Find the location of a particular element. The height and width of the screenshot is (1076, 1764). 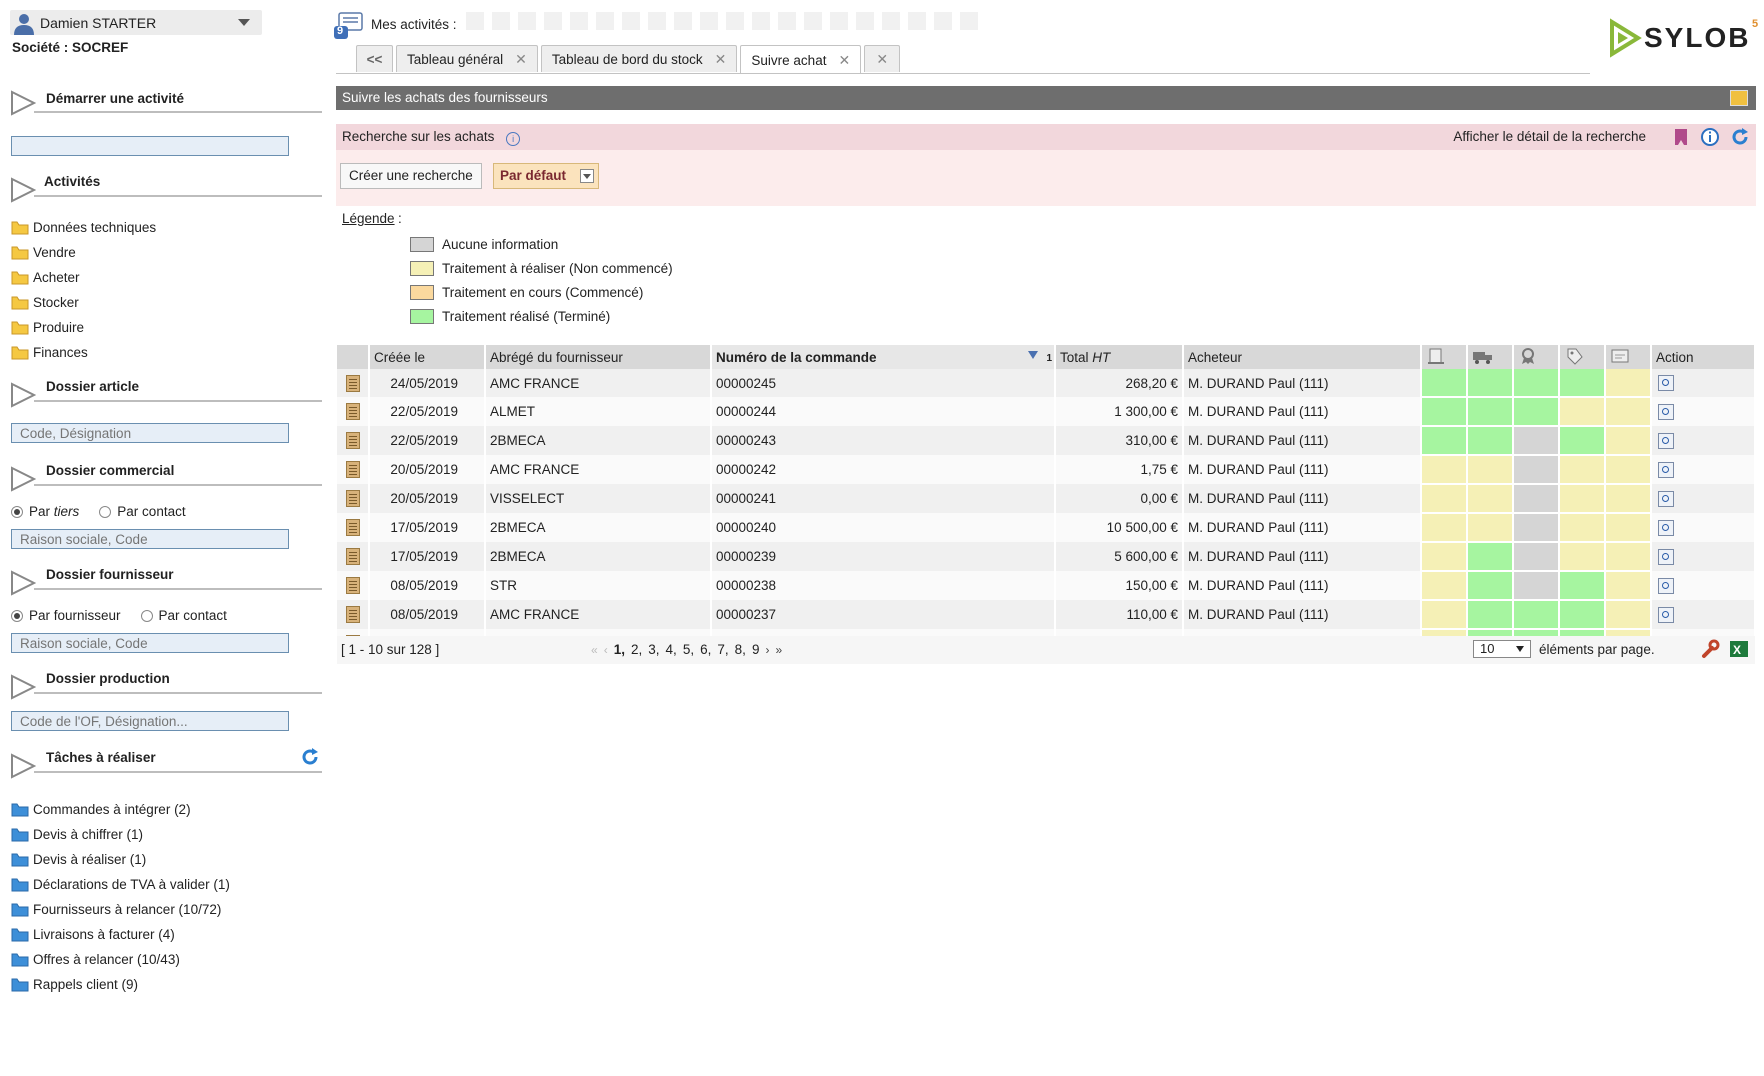

excel-export-icon: X is located at coordinates (1739, 649).